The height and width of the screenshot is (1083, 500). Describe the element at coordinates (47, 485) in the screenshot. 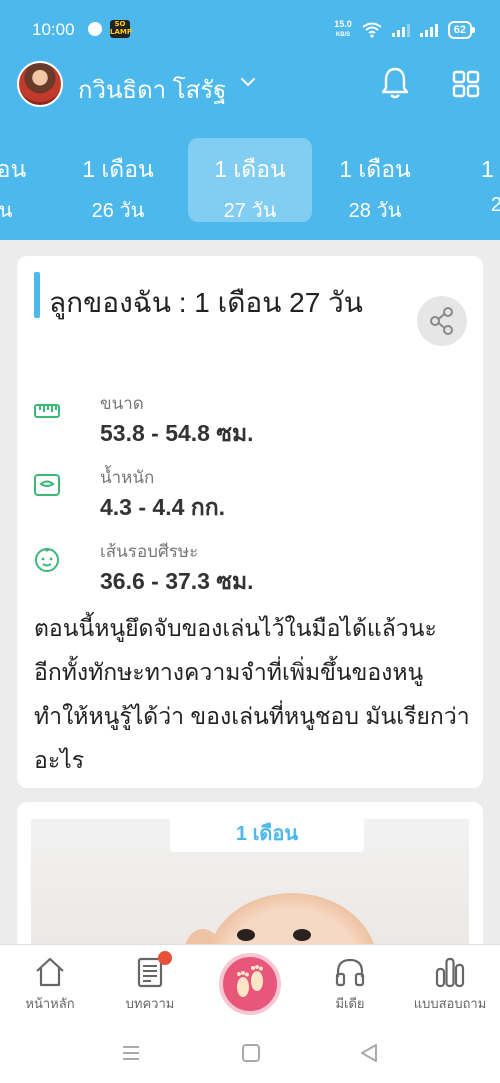

I see `scale-icon` at that location.